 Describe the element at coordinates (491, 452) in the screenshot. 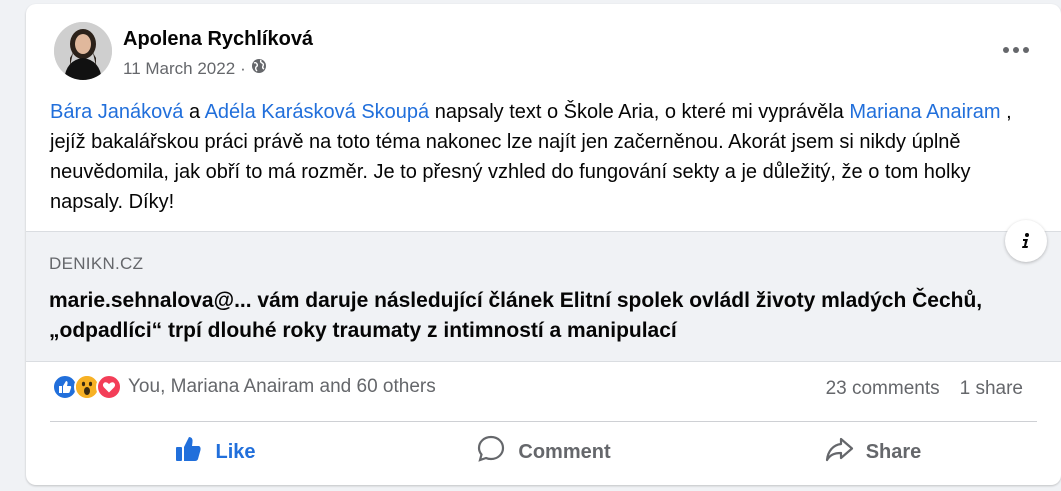

I see `comment-icon` at that location.